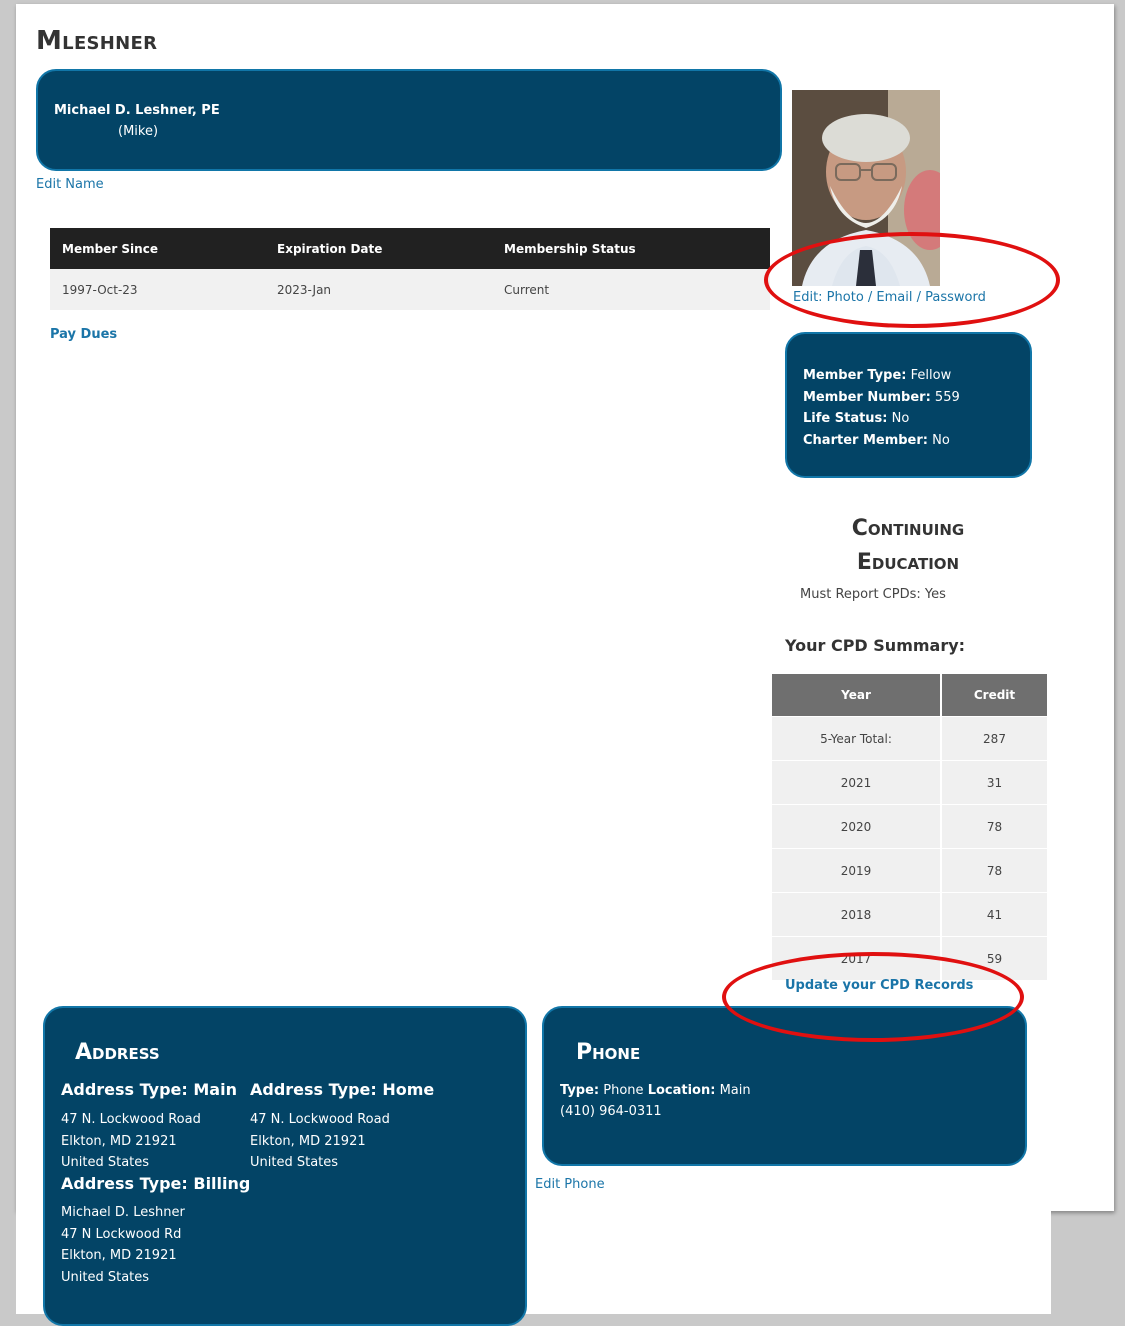 Image resolution: width=1125 pixels, height=1326 pixels. What do you see at coordinates (856, 870) in the screenshot?
I see `cpd-year-cell: 2019` at bounding box center [856, 870].